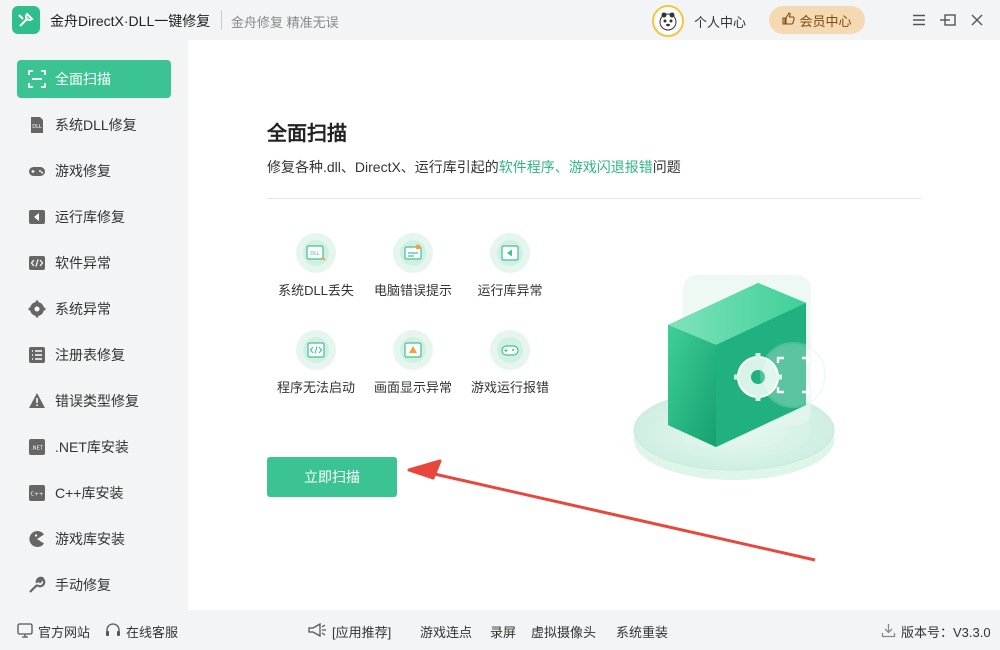 This screenshot has width=1000, height=650. I want to click on monitor-icon, so click(25, 631).